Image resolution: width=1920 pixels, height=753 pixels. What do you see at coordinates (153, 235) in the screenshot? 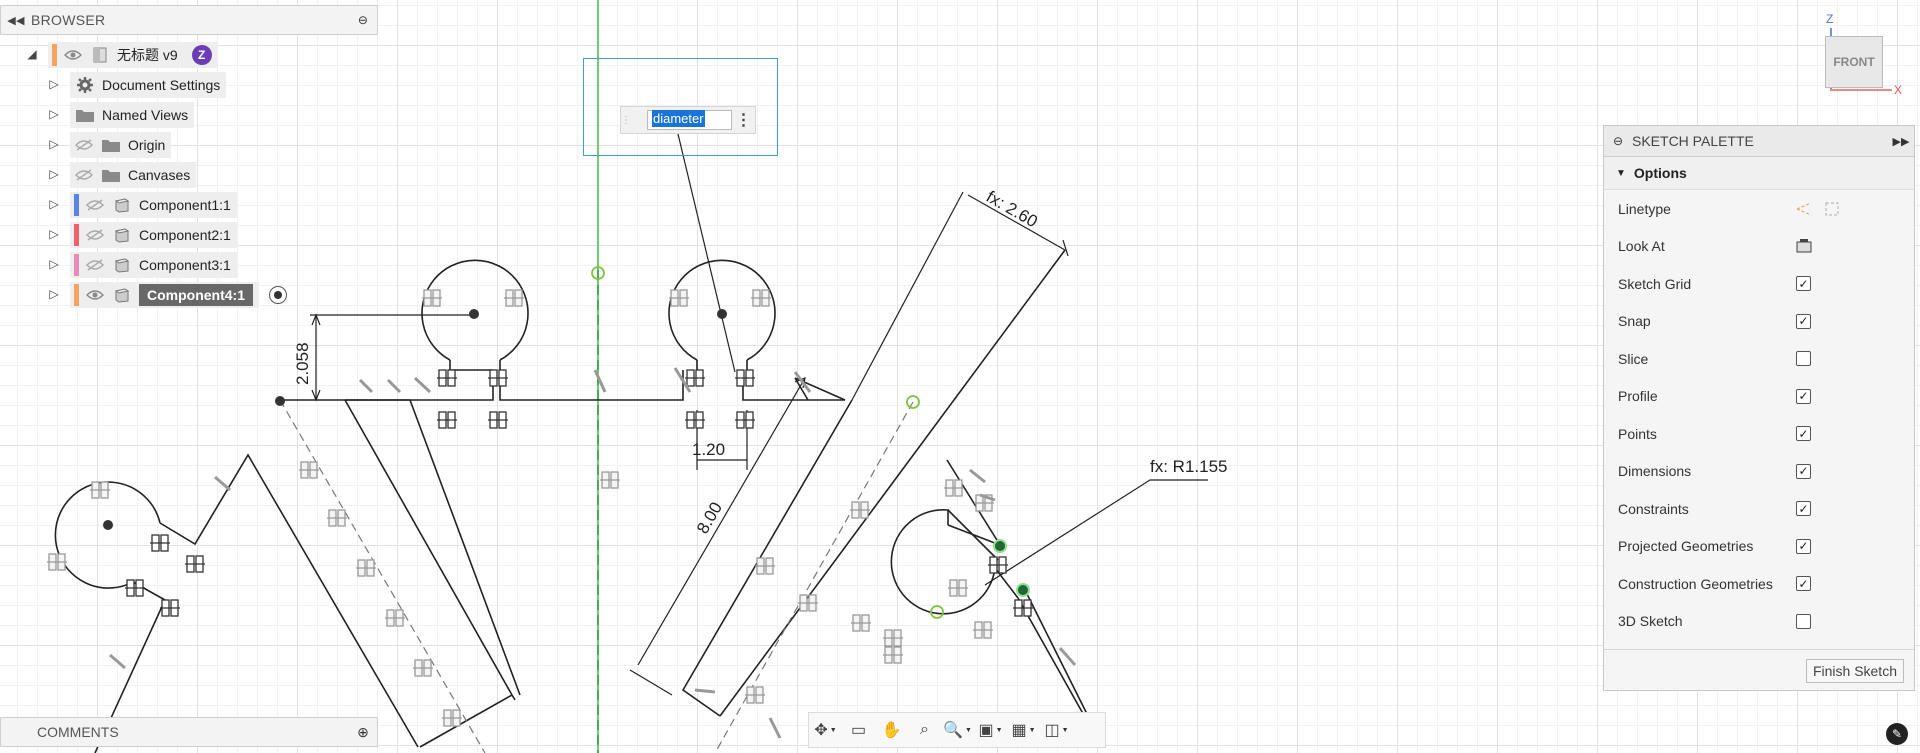
I see `tree-node: Component2:1` at bounding box center [153, 235].